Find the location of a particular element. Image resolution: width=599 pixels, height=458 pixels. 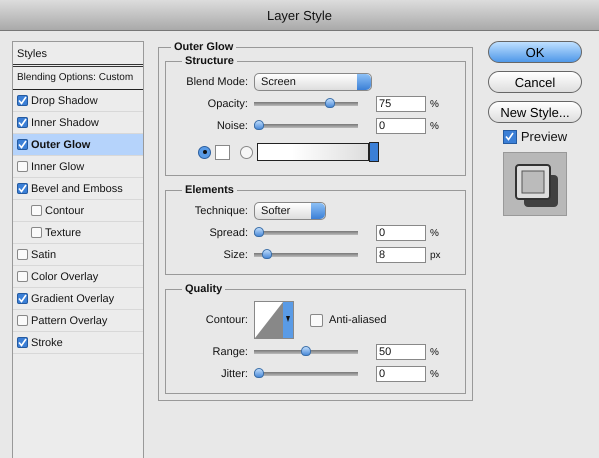

style-label: Gradient Overlay is located at coordinates (72, 298).